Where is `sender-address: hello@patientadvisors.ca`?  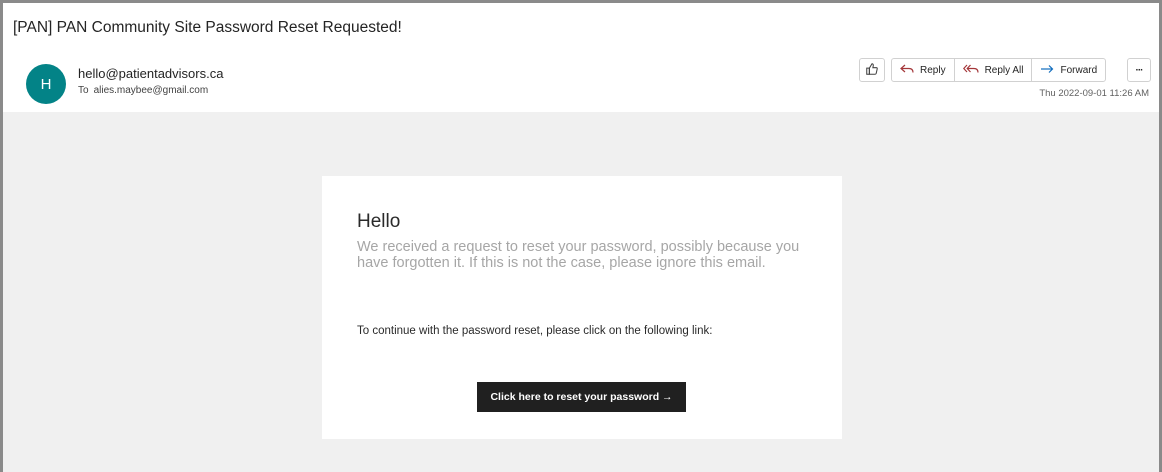
sender-address: hello@patientadvisors.ca is located at coordinates (150, 73).